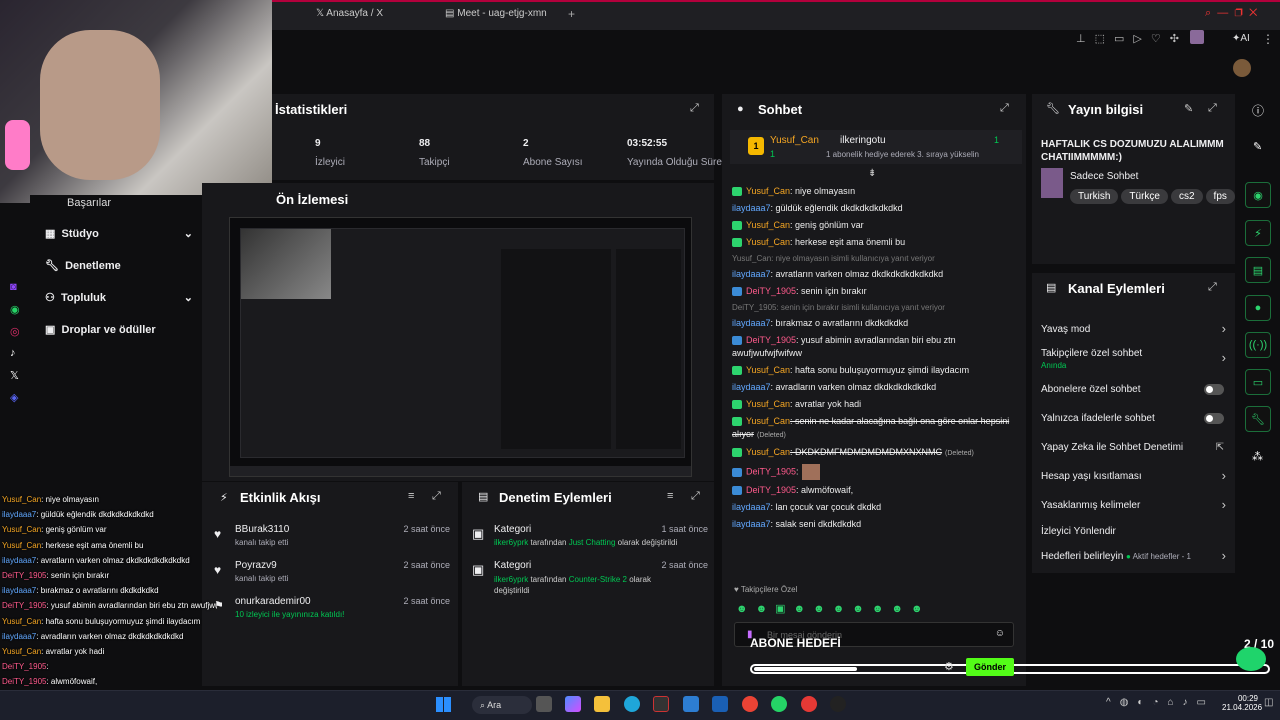  Describe the element at coordinates (661, 704) in the screenshot. I see `obs-icon` at that location.